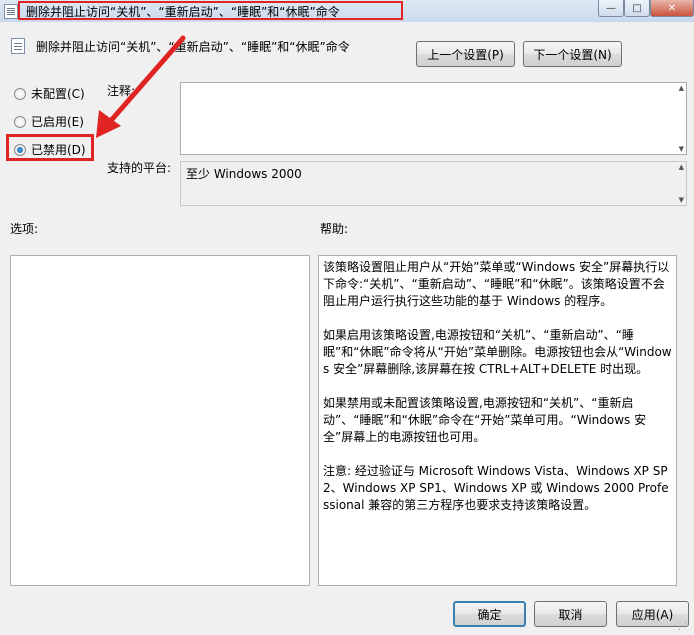 This screenshot has height=635, width=694. Describe the element at coordinates (334, 229) in the screenshot. I see `help-label: 帮助:` at that location.